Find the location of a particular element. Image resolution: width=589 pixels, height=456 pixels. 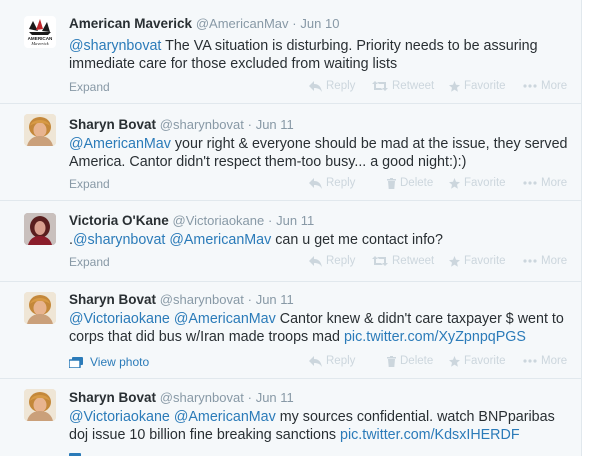

photo-link: pic.twitter.com/KdsxIHERDF is located at coordinates (430, 435).